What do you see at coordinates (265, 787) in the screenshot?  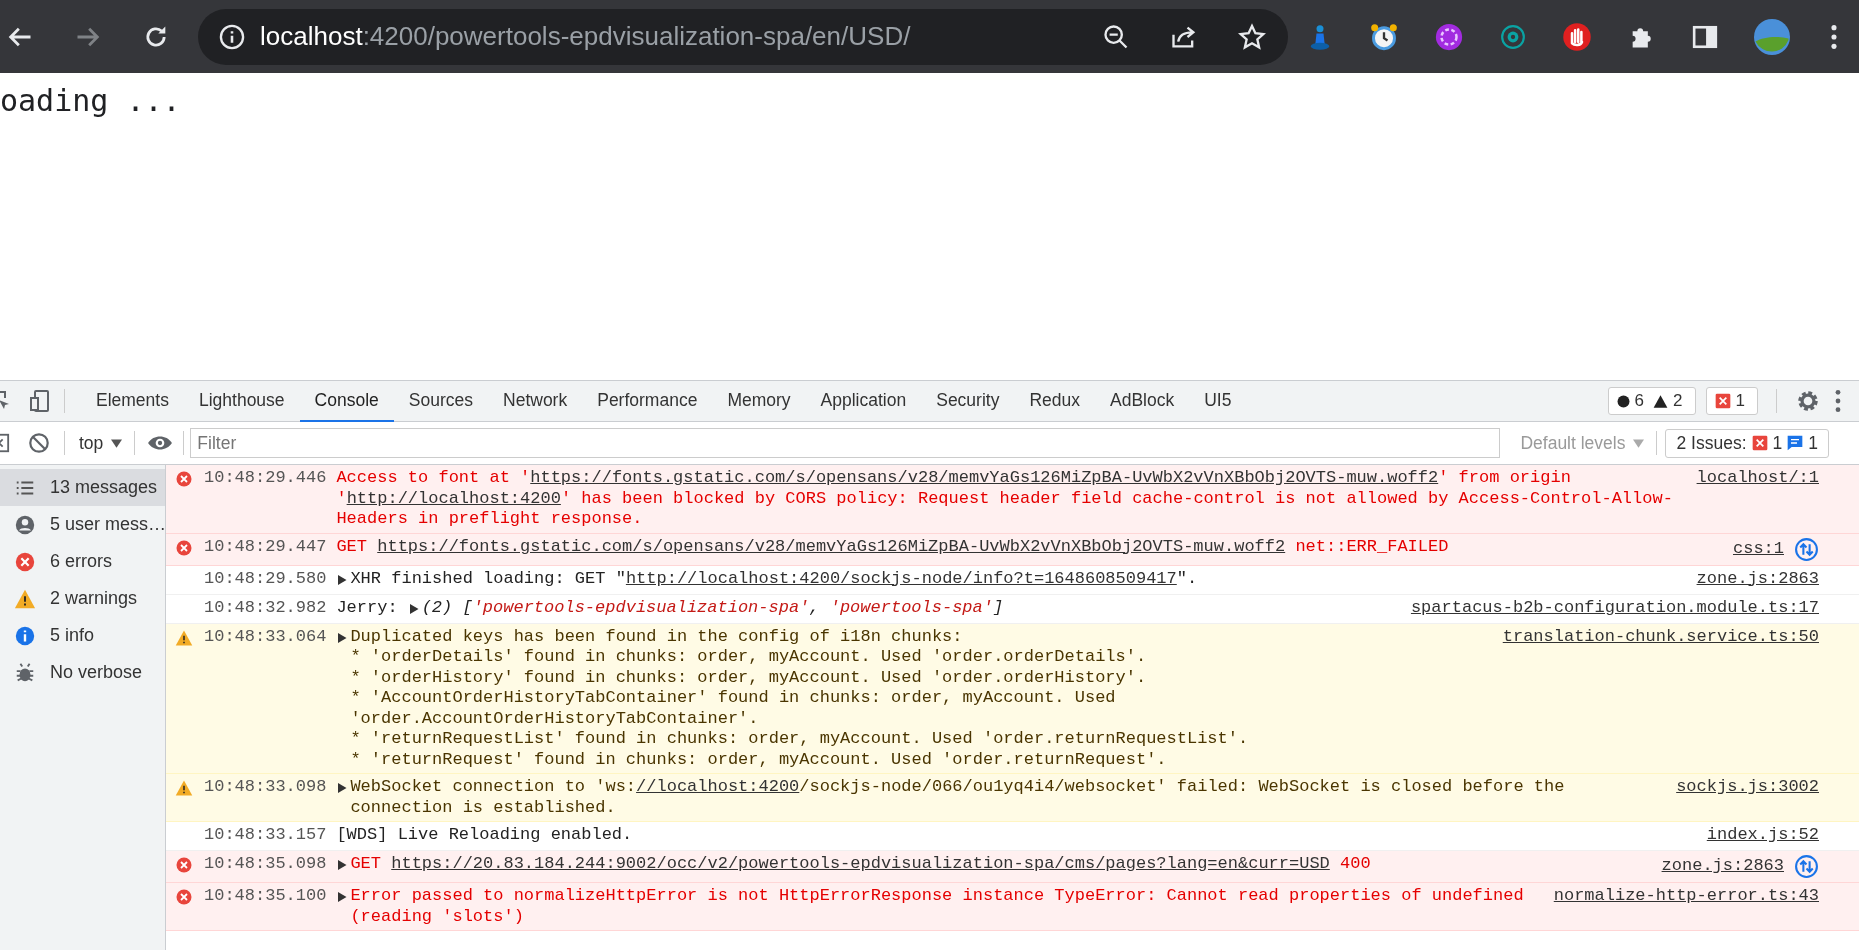 I see `timestamp: 10:48:33.098` at bounding box center [265, 787].